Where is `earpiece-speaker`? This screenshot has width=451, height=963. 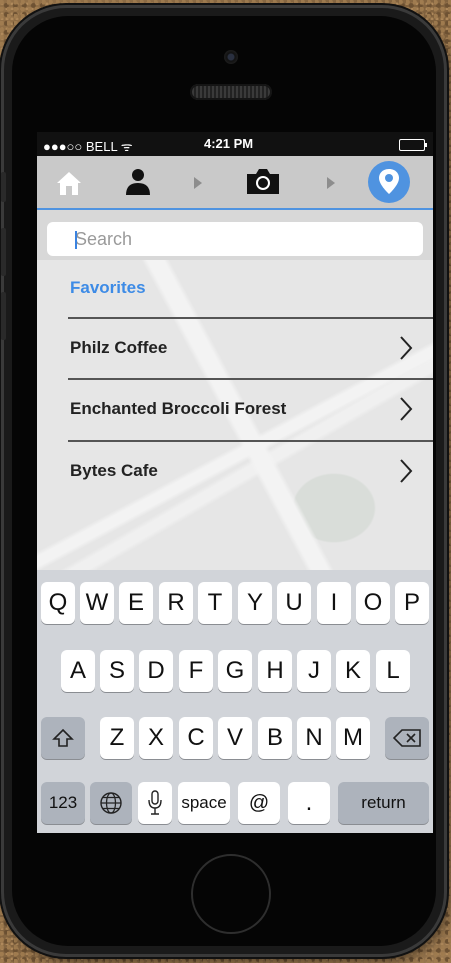 earpiece-speaker is located at coordinates (231, 92).